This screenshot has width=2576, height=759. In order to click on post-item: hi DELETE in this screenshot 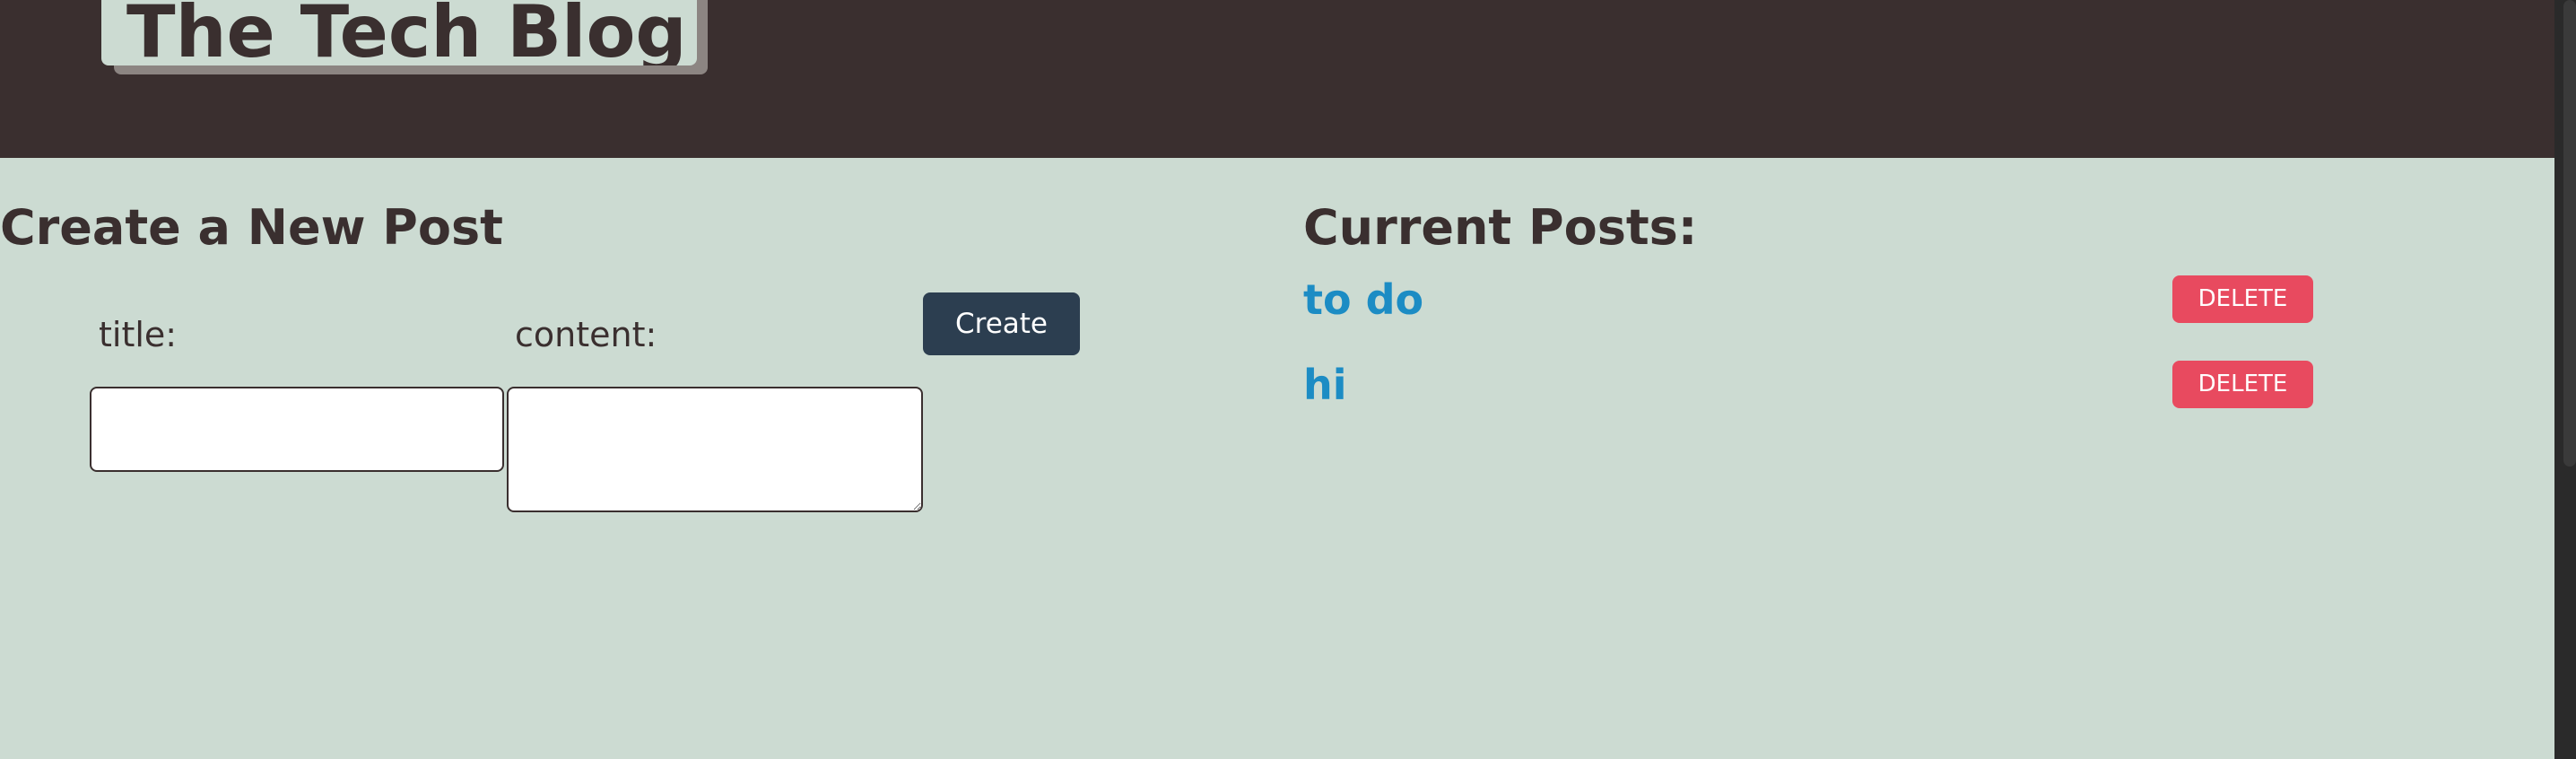, I will do `click(1808, 385)`.